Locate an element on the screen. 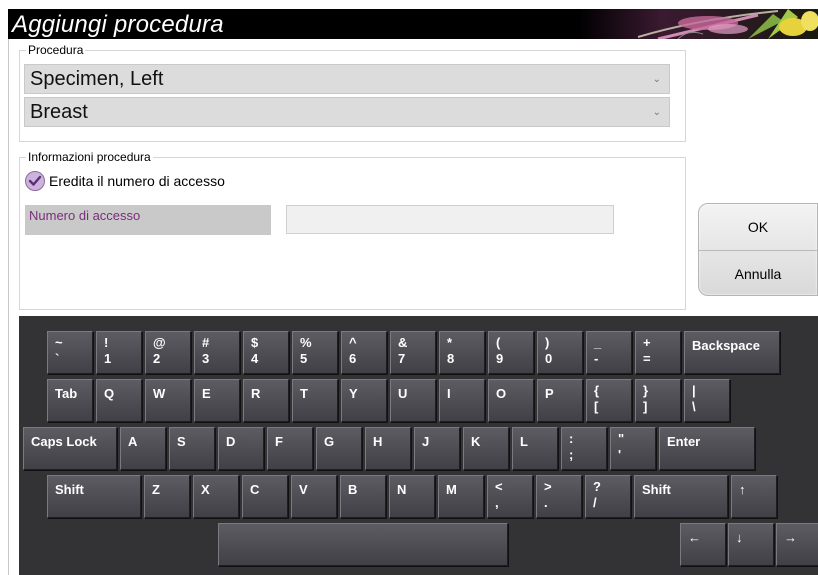 Image resolution: width=818 pixels, height=575 pixels. inherit-accession-label: Eredita il numero di accesso is located at coordinates (137, 181).